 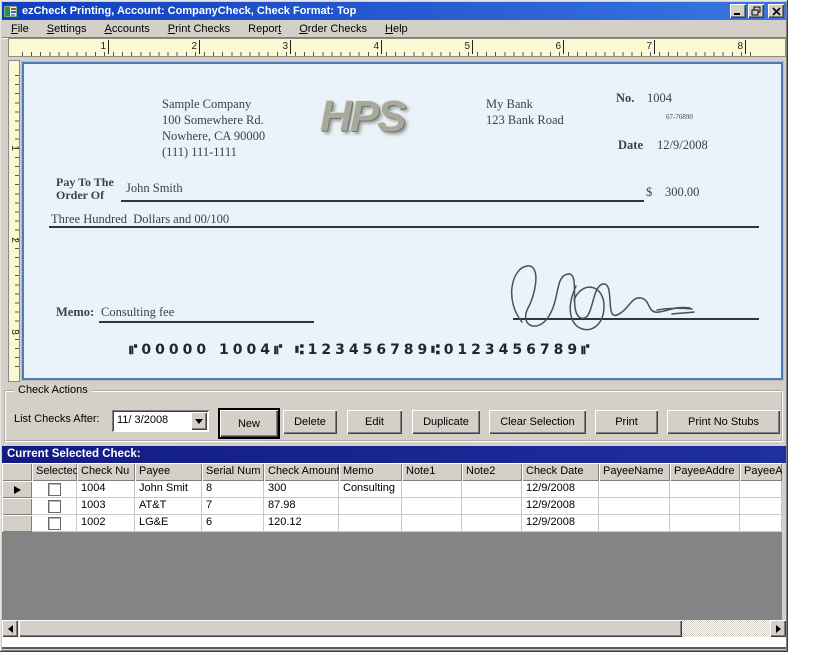 I want to click on micr-line: ⑈00000 1004⑈ ⑆123456789⑆0123456789⑈, so click(x=361, y=350).